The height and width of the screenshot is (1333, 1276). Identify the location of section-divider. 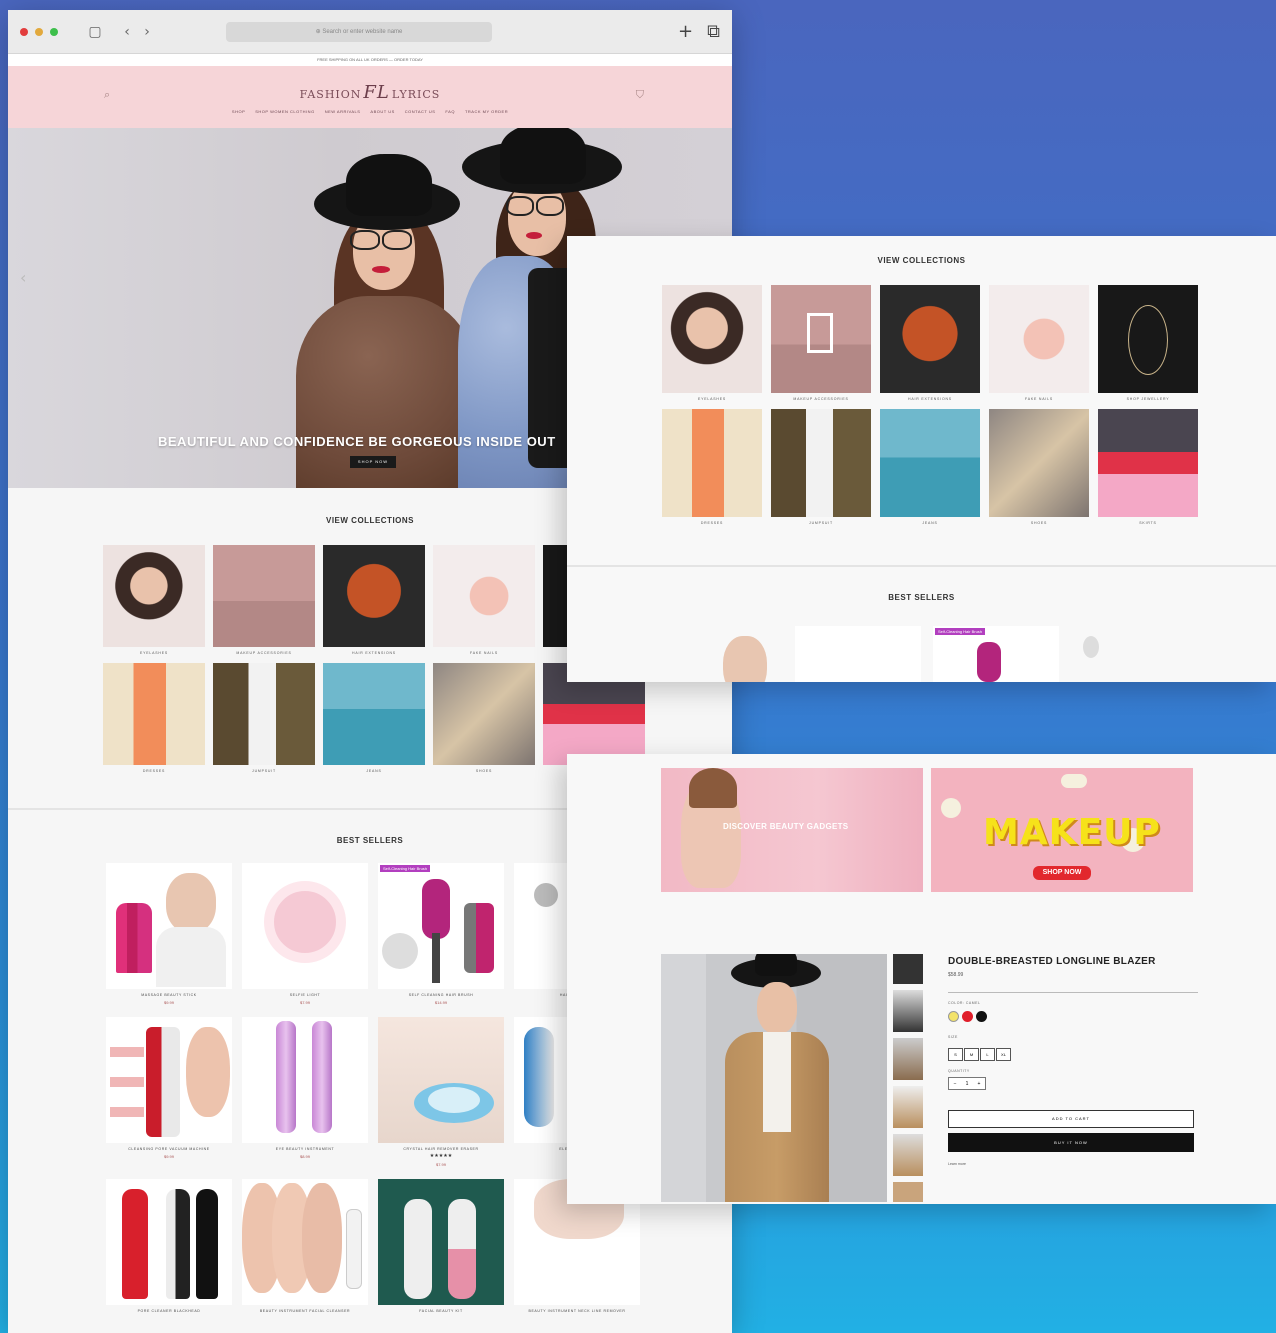
(921, 566).